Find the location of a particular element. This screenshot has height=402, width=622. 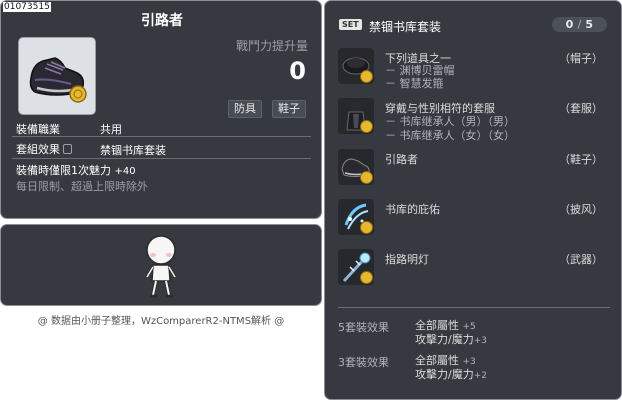

set-effect-5-line1: 全部屬性 +5 is located at coordinates (445, 326).